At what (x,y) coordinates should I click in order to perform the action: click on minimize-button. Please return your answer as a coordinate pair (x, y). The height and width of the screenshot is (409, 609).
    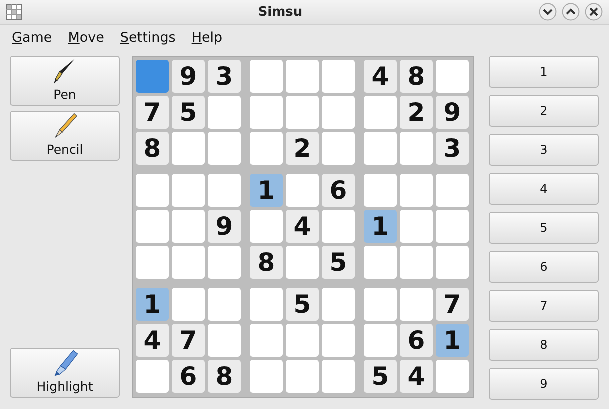
    Looking at the image, I should click on (548, 12).